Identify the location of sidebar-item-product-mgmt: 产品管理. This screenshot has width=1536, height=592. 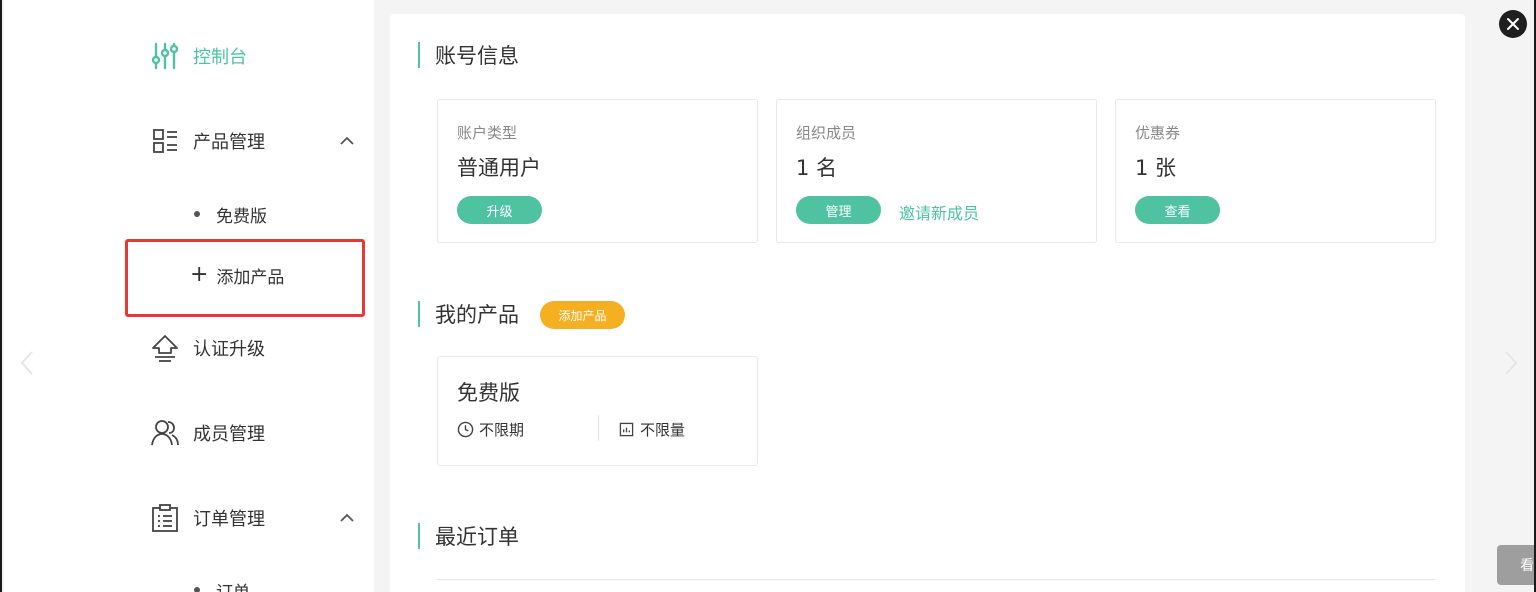
(254, 141).